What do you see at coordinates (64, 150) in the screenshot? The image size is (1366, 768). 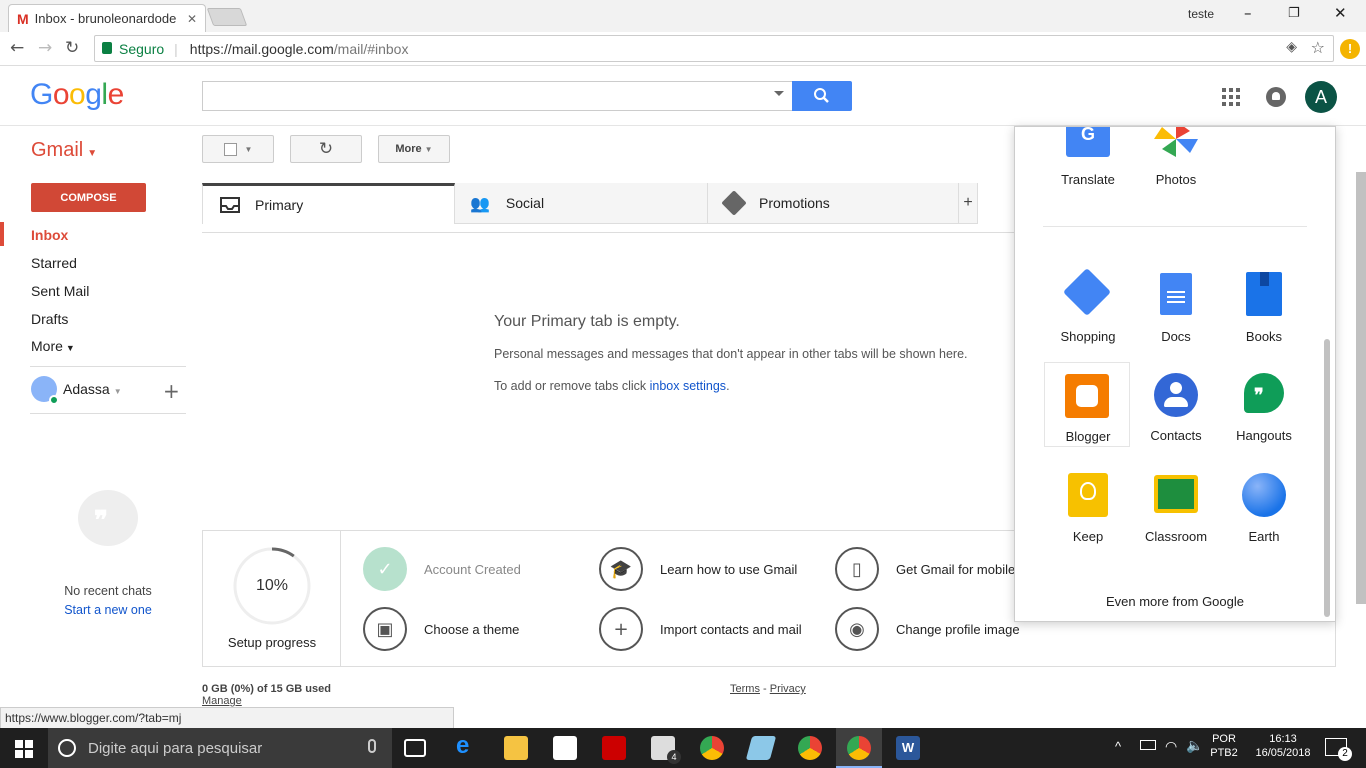 I see `gmail-app-menu: Gmail ▼` at bounding box center [64, 150].